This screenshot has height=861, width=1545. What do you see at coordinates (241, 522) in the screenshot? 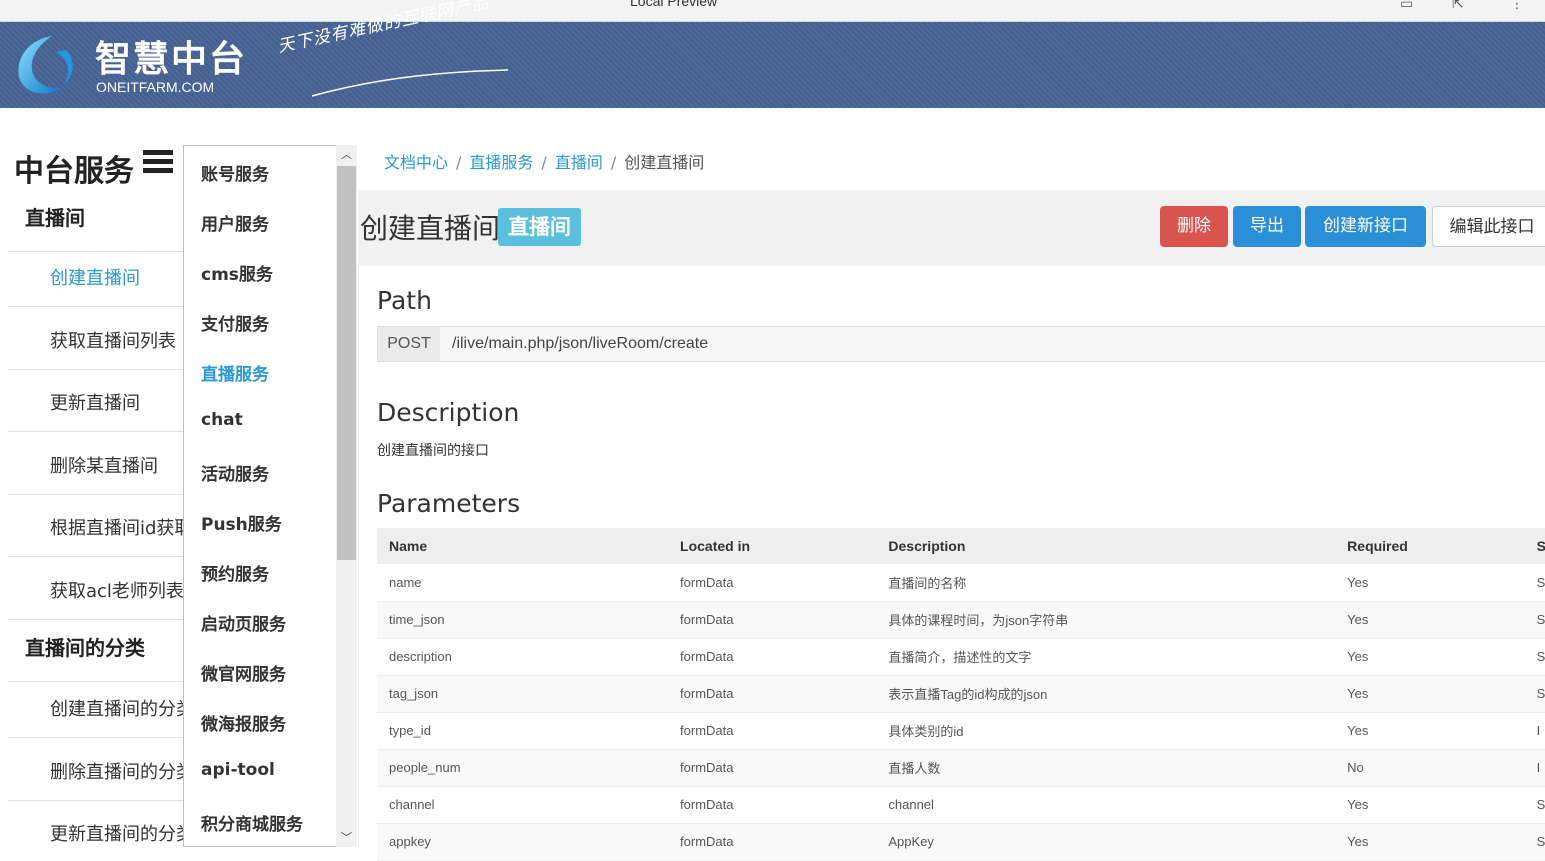
I see `dropdown-item: Push服务` at bounding box center [241, 522].